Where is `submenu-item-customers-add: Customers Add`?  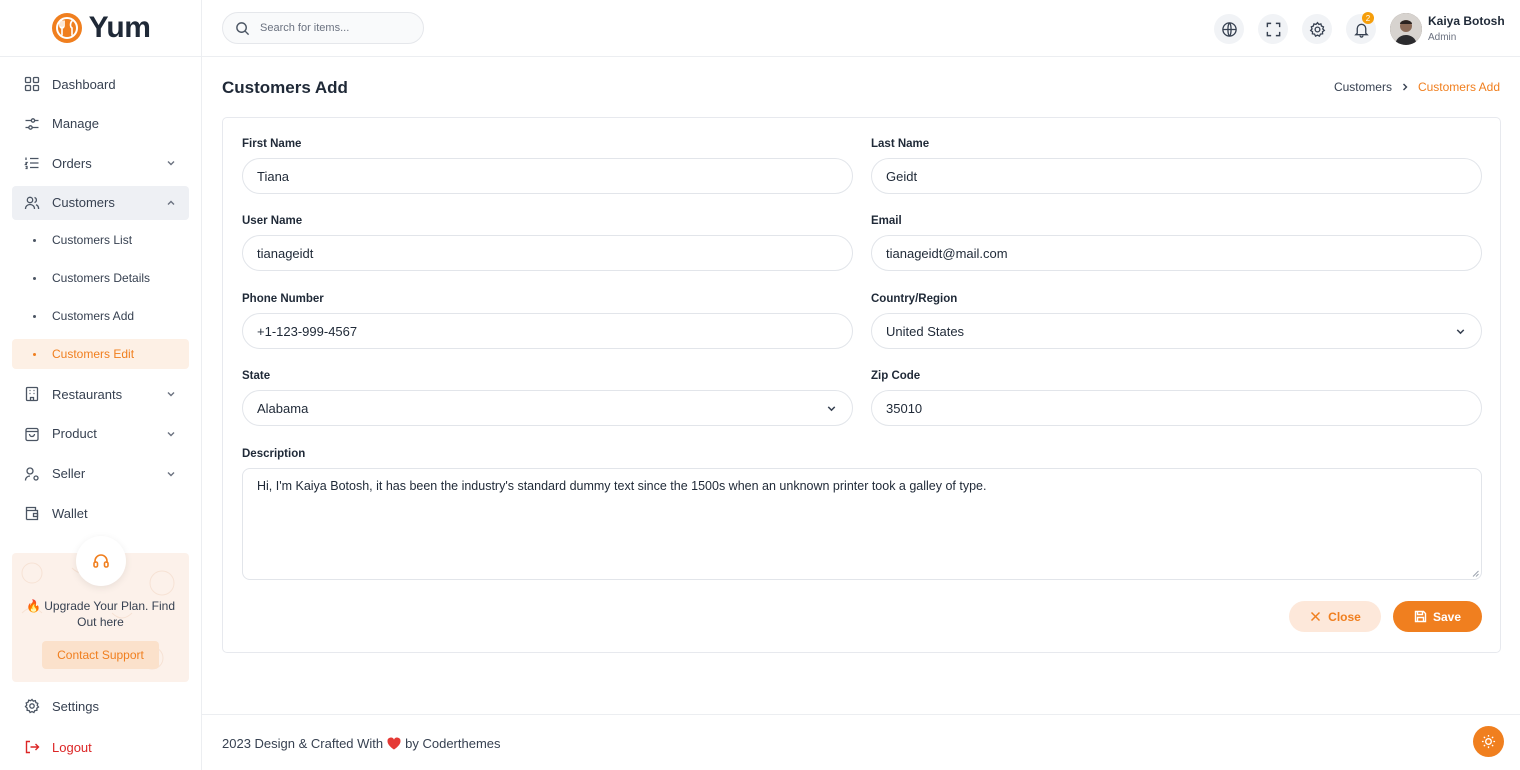
submenu-item-customers-add: Customers Add is located at coordinates (100, 316).